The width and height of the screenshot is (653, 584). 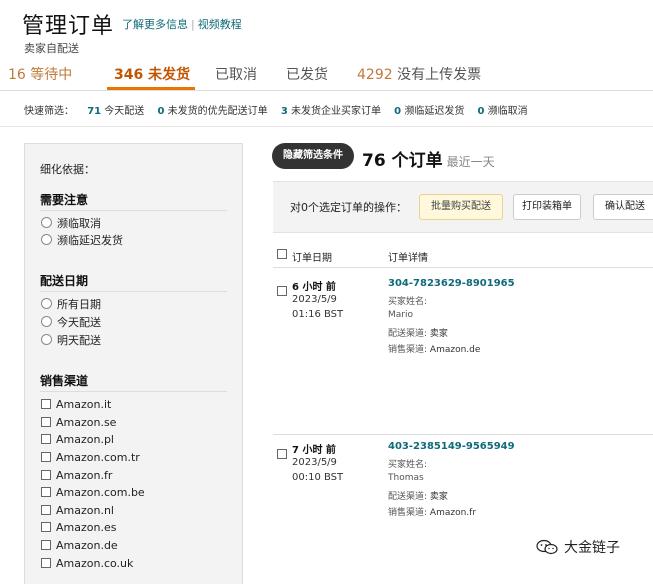 What do you see at coordinates (326, 90) in the screenshot?
I see `tabs-divider` at bounding box center [326, 90].